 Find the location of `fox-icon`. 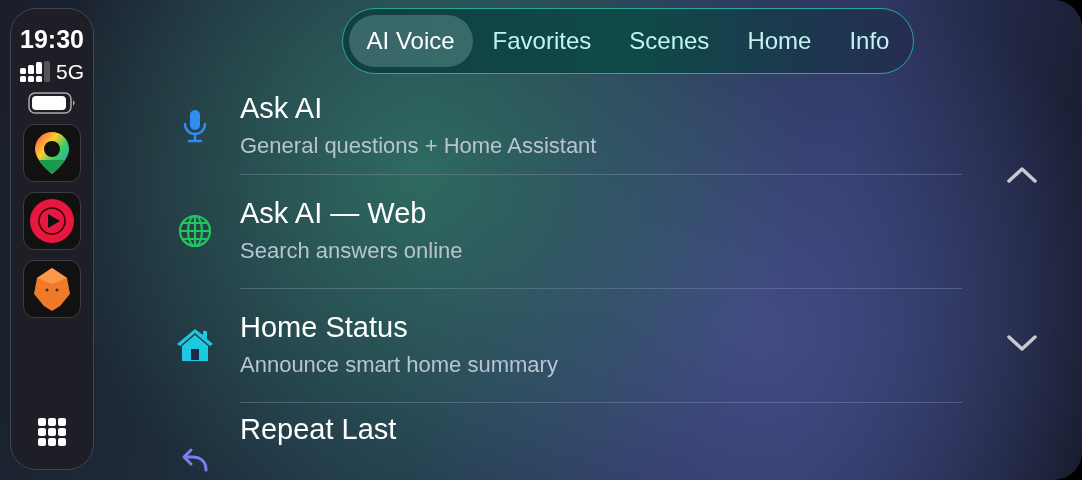

fox-icon is located at coordinates (52, 289).